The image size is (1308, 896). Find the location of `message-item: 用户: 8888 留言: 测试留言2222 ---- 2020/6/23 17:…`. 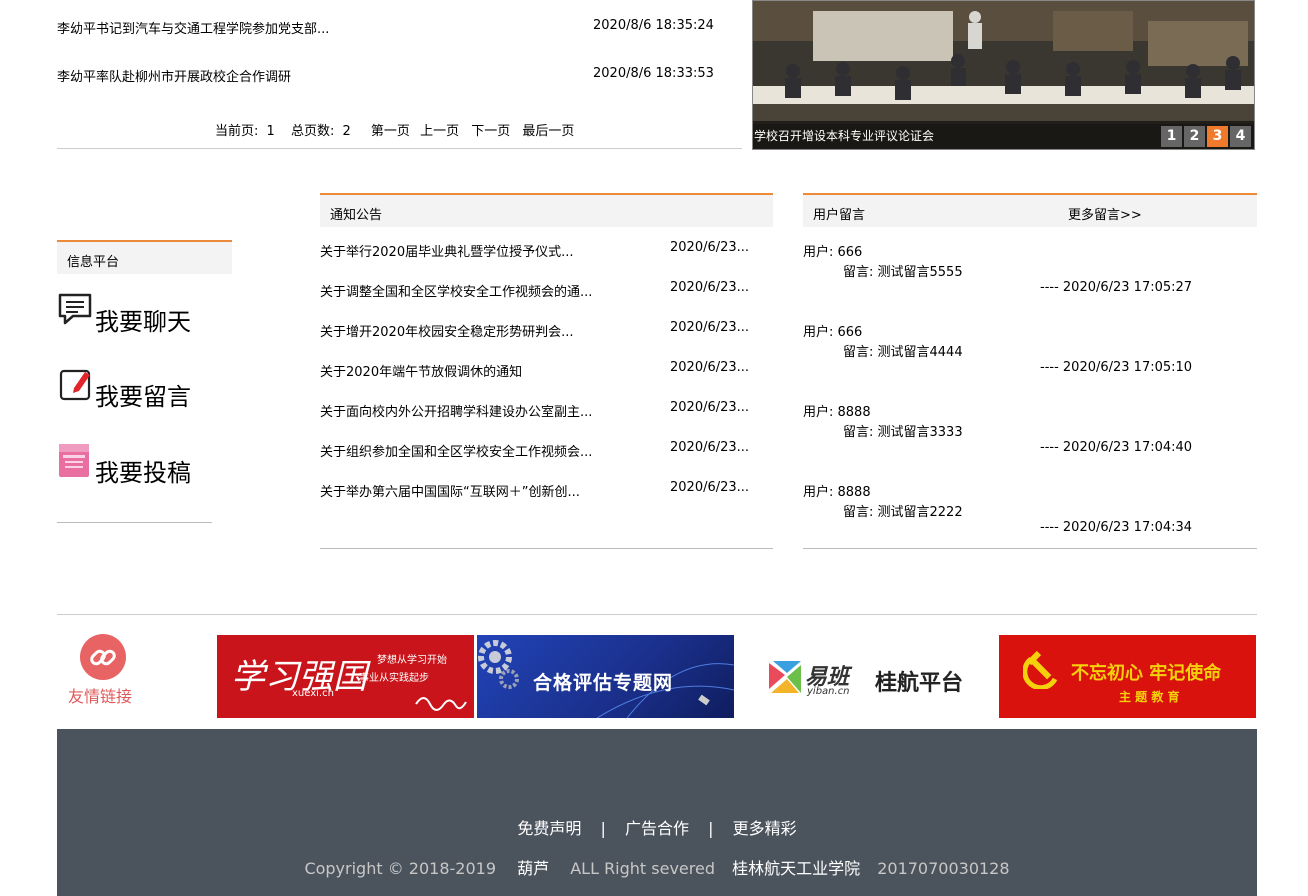

message-item: 用户: 8888 留言: 测试留言2222 ---- 2020/6/23 17:… is located at coordinates (1028, 511).